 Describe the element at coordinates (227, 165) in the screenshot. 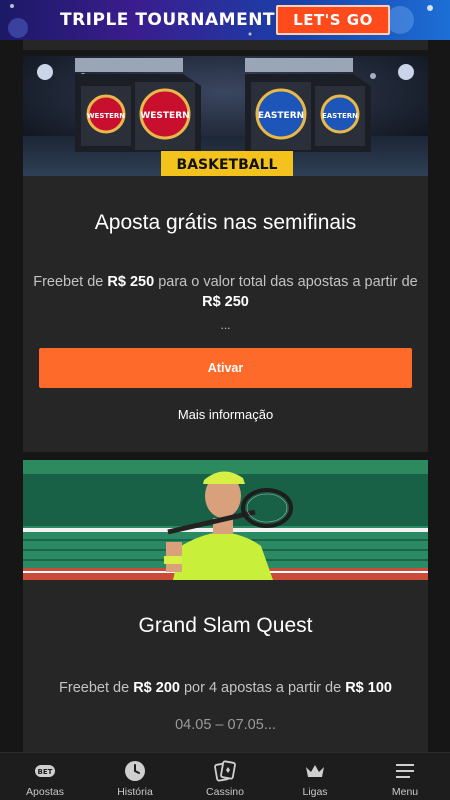

I see `basketball-badge: BASKETBALL` at that location.